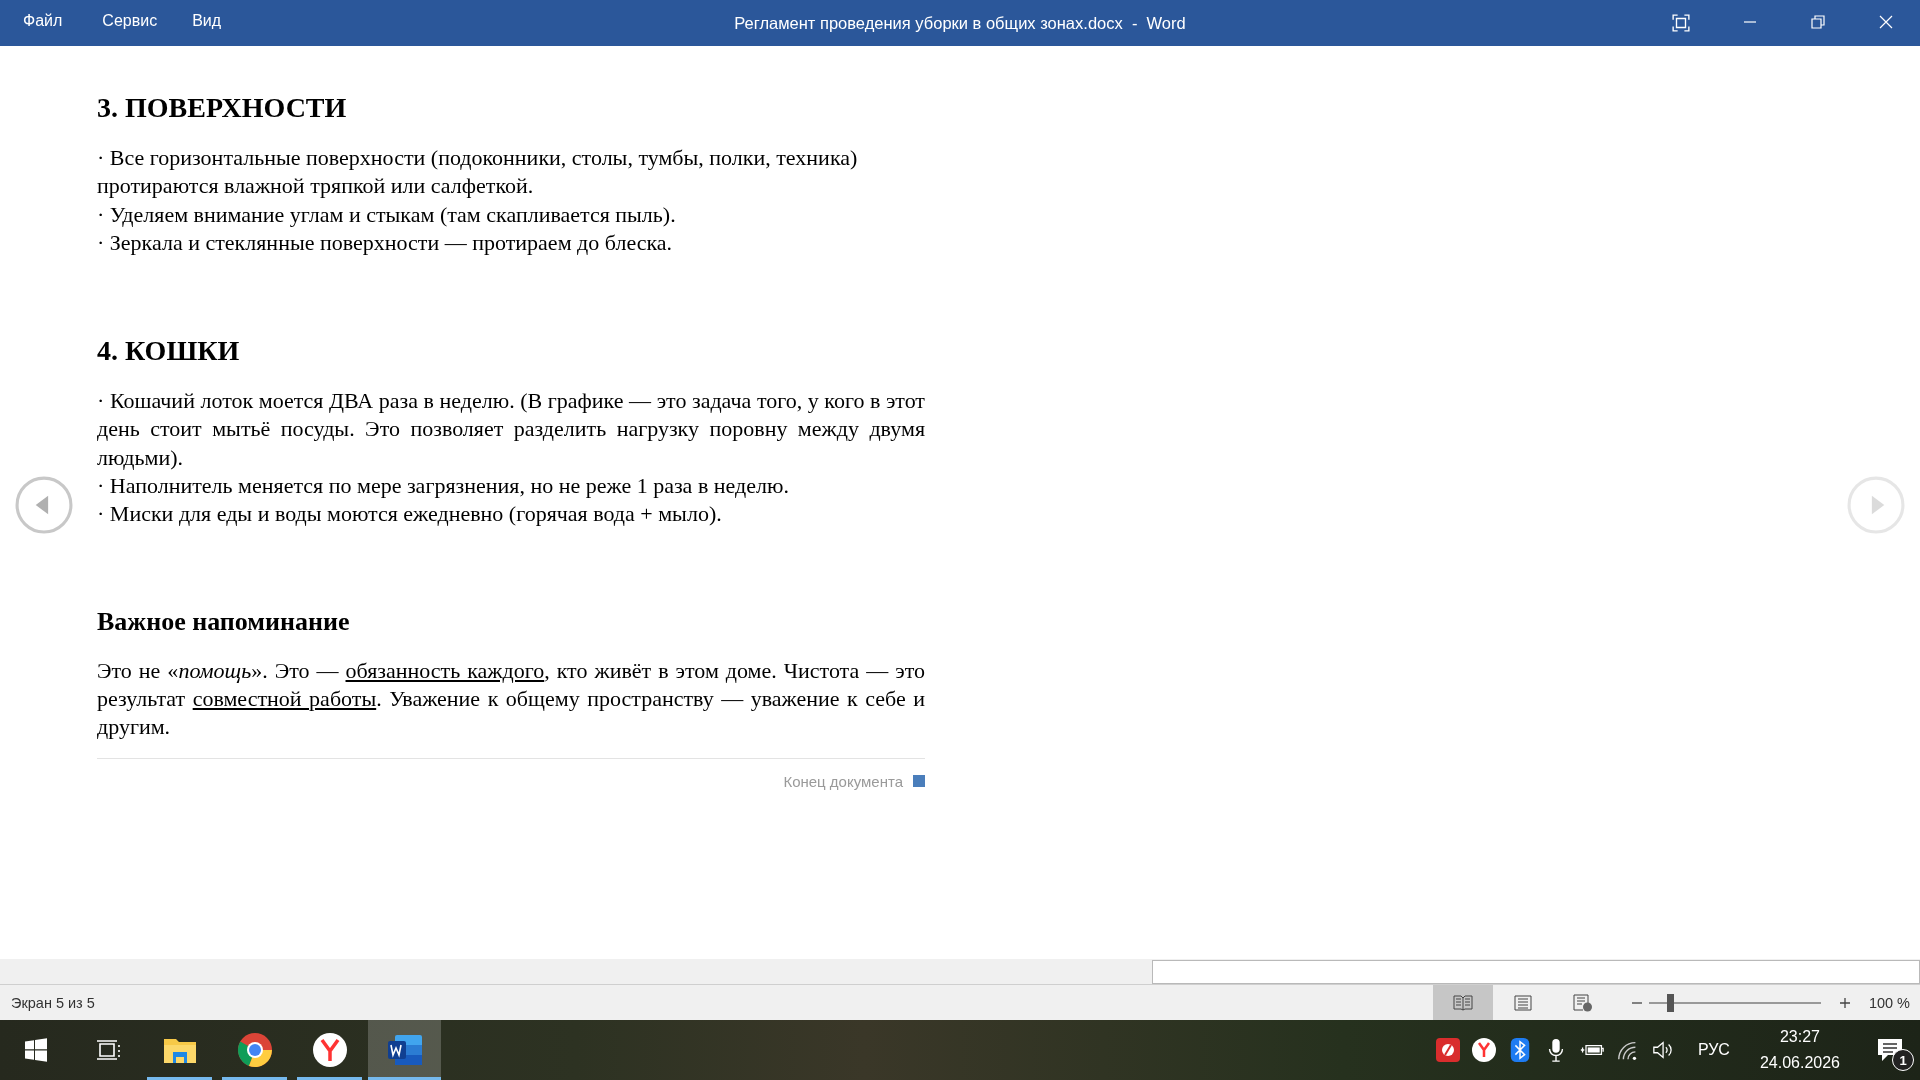  What do you see at coordinates (132, 23) in the screenshot?
I see `menu-item: Сервис` at bounding box center [132, 23].